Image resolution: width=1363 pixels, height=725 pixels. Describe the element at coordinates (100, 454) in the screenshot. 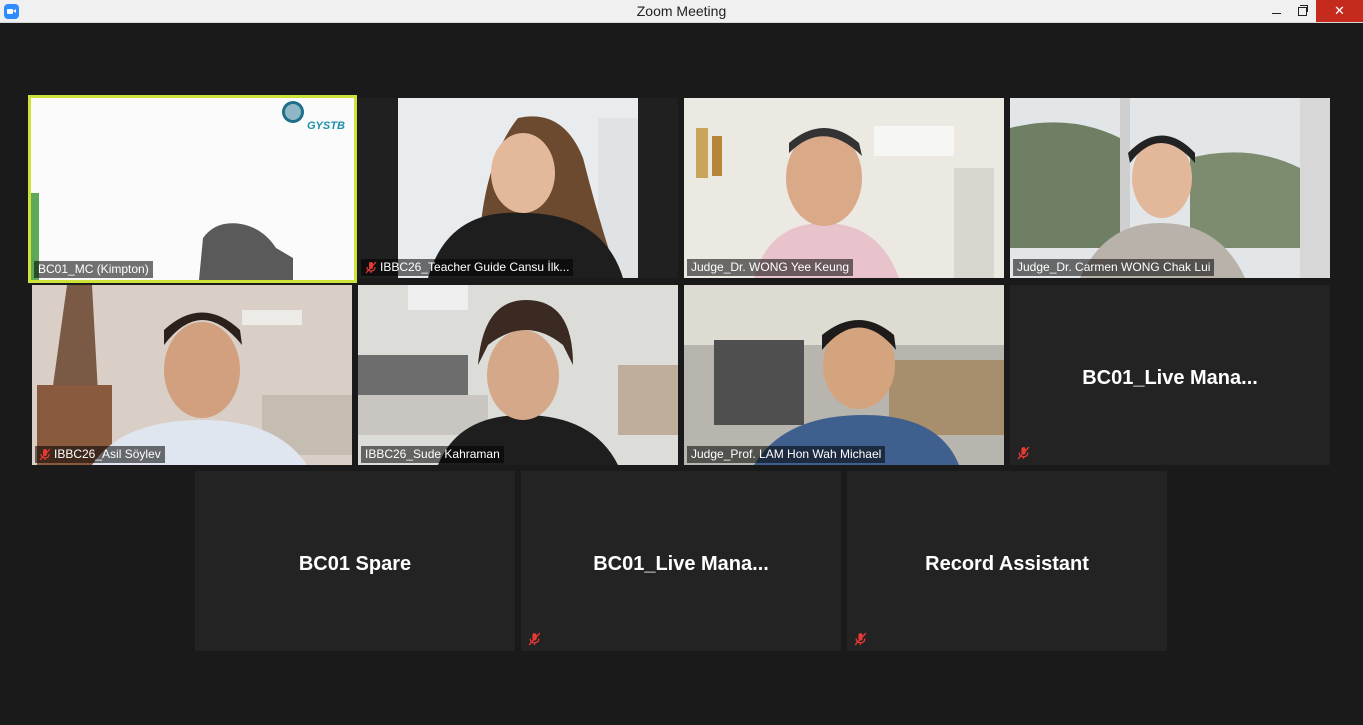

I see `participant-name: IBBC26_Asil Söylev` at that location.